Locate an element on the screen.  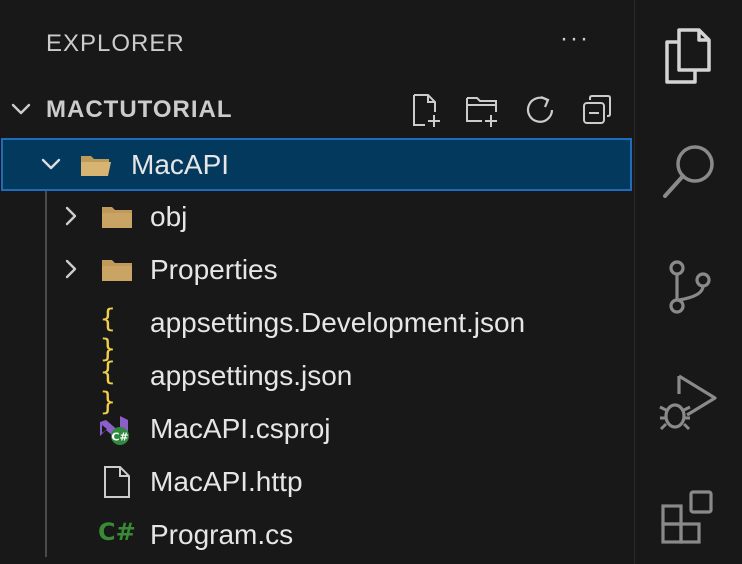
tree-item-properties-folder: Properties is located at coordinates (317, 269).